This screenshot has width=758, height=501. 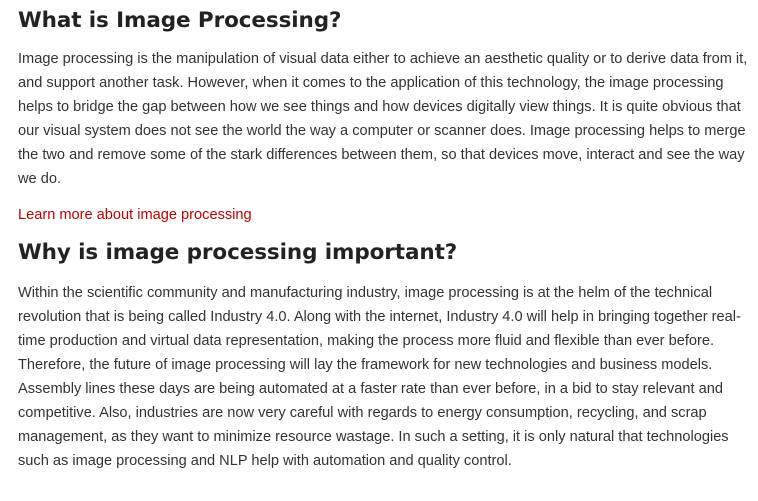 What do you see at coordinates (180, 20) in the screenshot?
I see `section-heading-what-is-image-processing: What is Image Processing?` at bounding box center [180, 20].